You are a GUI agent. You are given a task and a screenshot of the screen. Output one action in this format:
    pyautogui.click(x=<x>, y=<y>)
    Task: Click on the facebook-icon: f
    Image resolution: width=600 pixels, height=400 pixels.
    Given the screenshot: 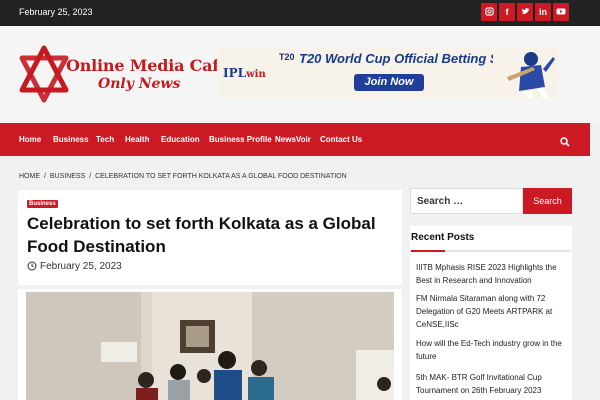 What is the action you would take?
    pyautogui.click(x=507, y=12)
    